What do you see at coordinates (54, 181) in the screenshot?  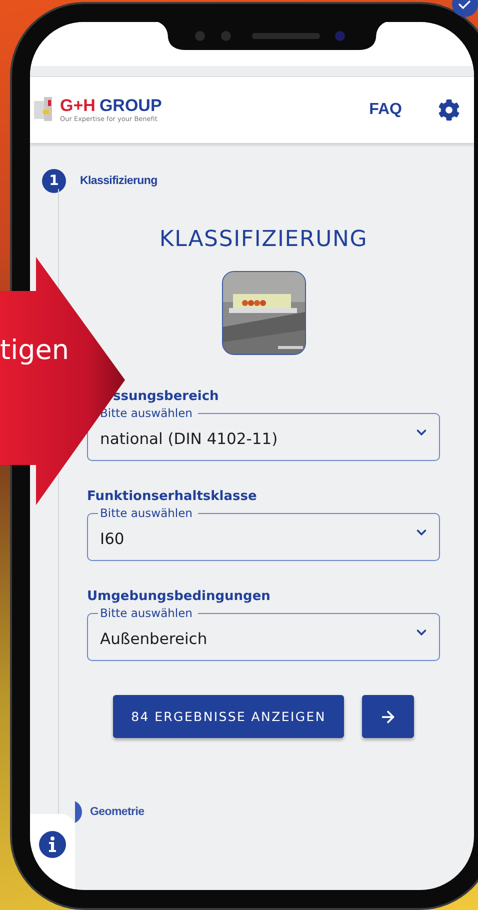 I see `step-number: 1` at bounding box center [54, 181].